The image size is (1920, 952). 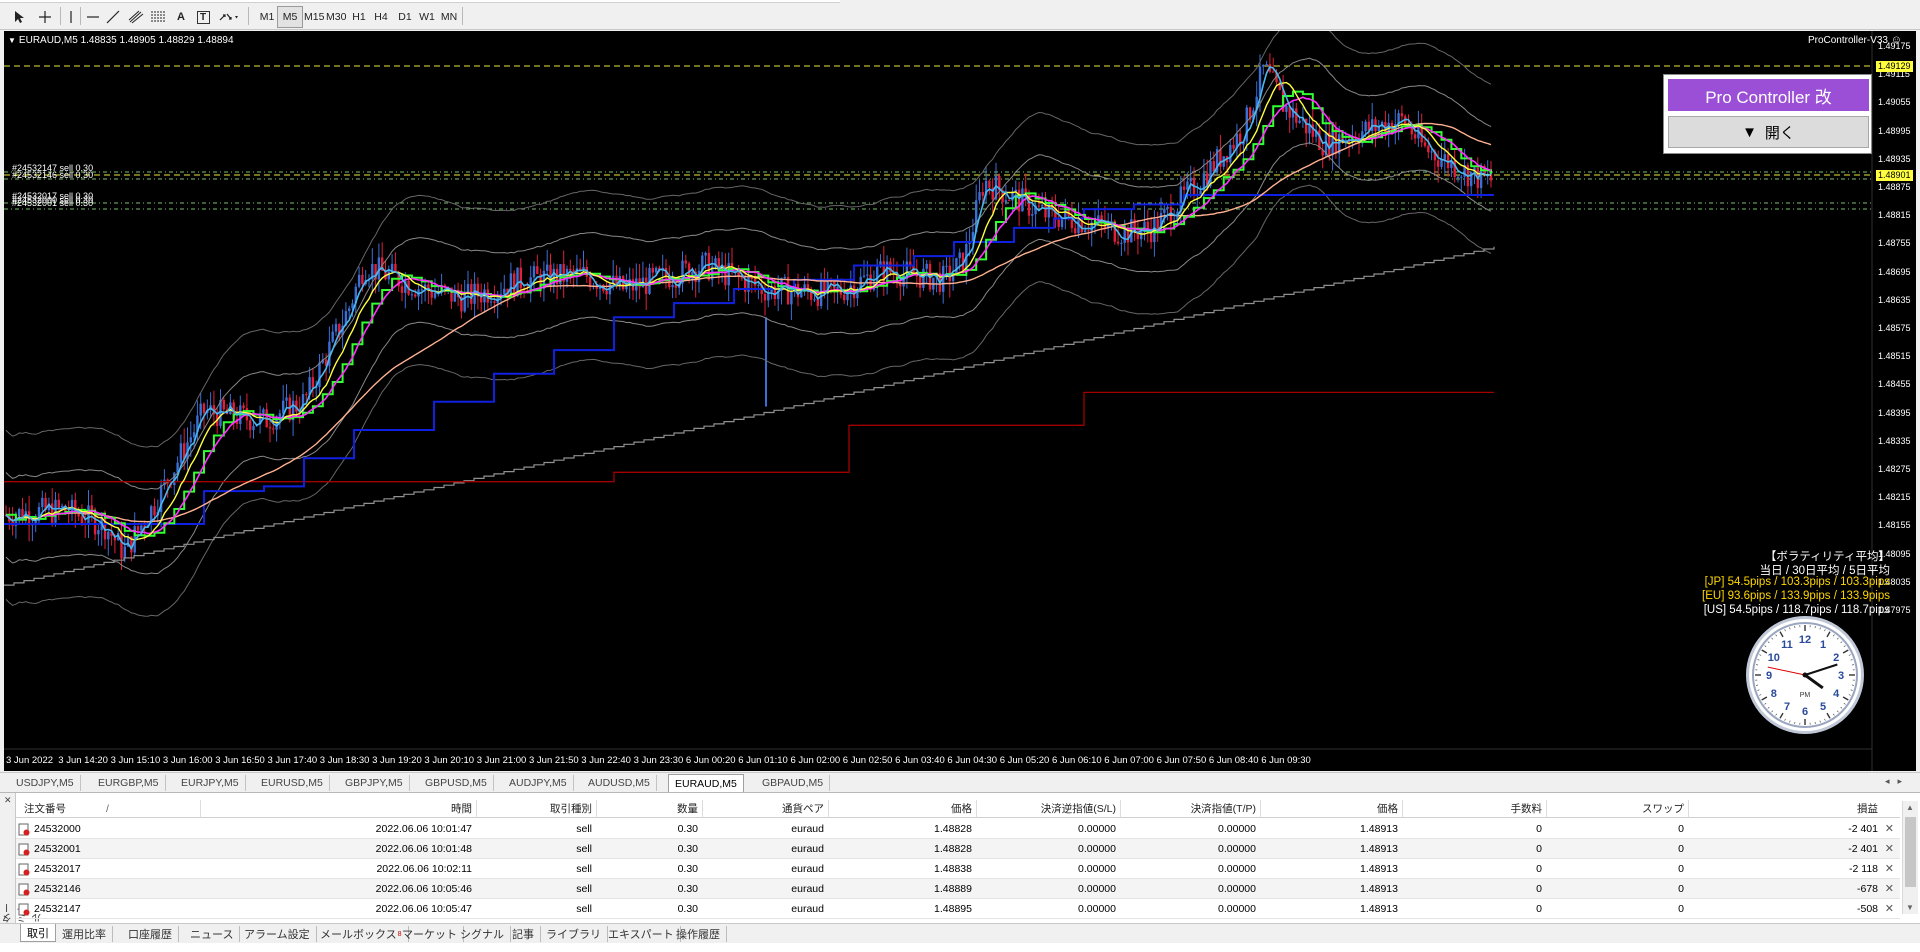 I want to click on clock-number: 3, so click(x=1841, y=676).